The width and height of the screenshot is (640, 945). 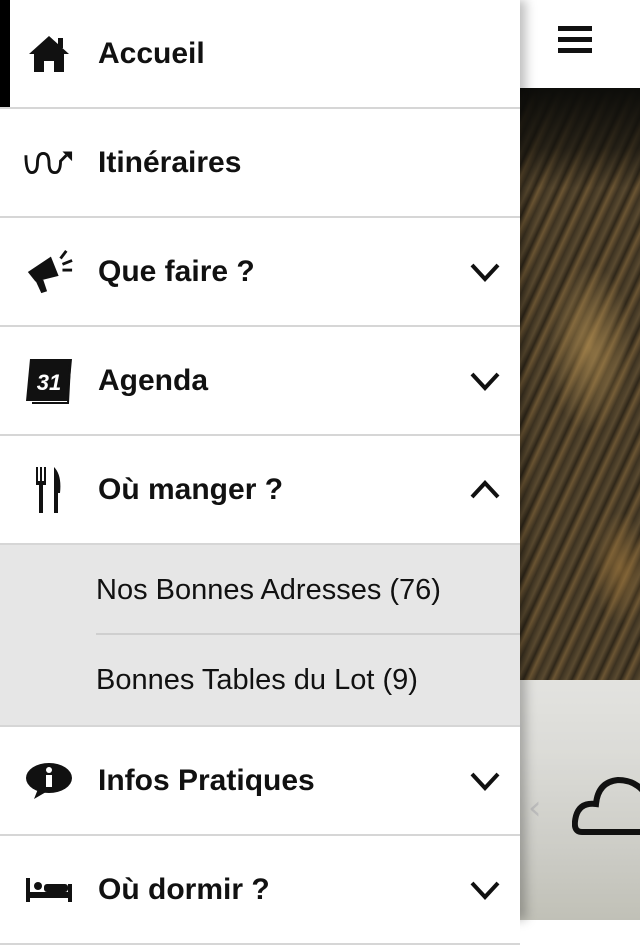 What do you see at coordinates (206, 780) in the screenshot?
I see `menu-label-infos-pratiques: Infos Pratiques` at bounding box center [206, 780].